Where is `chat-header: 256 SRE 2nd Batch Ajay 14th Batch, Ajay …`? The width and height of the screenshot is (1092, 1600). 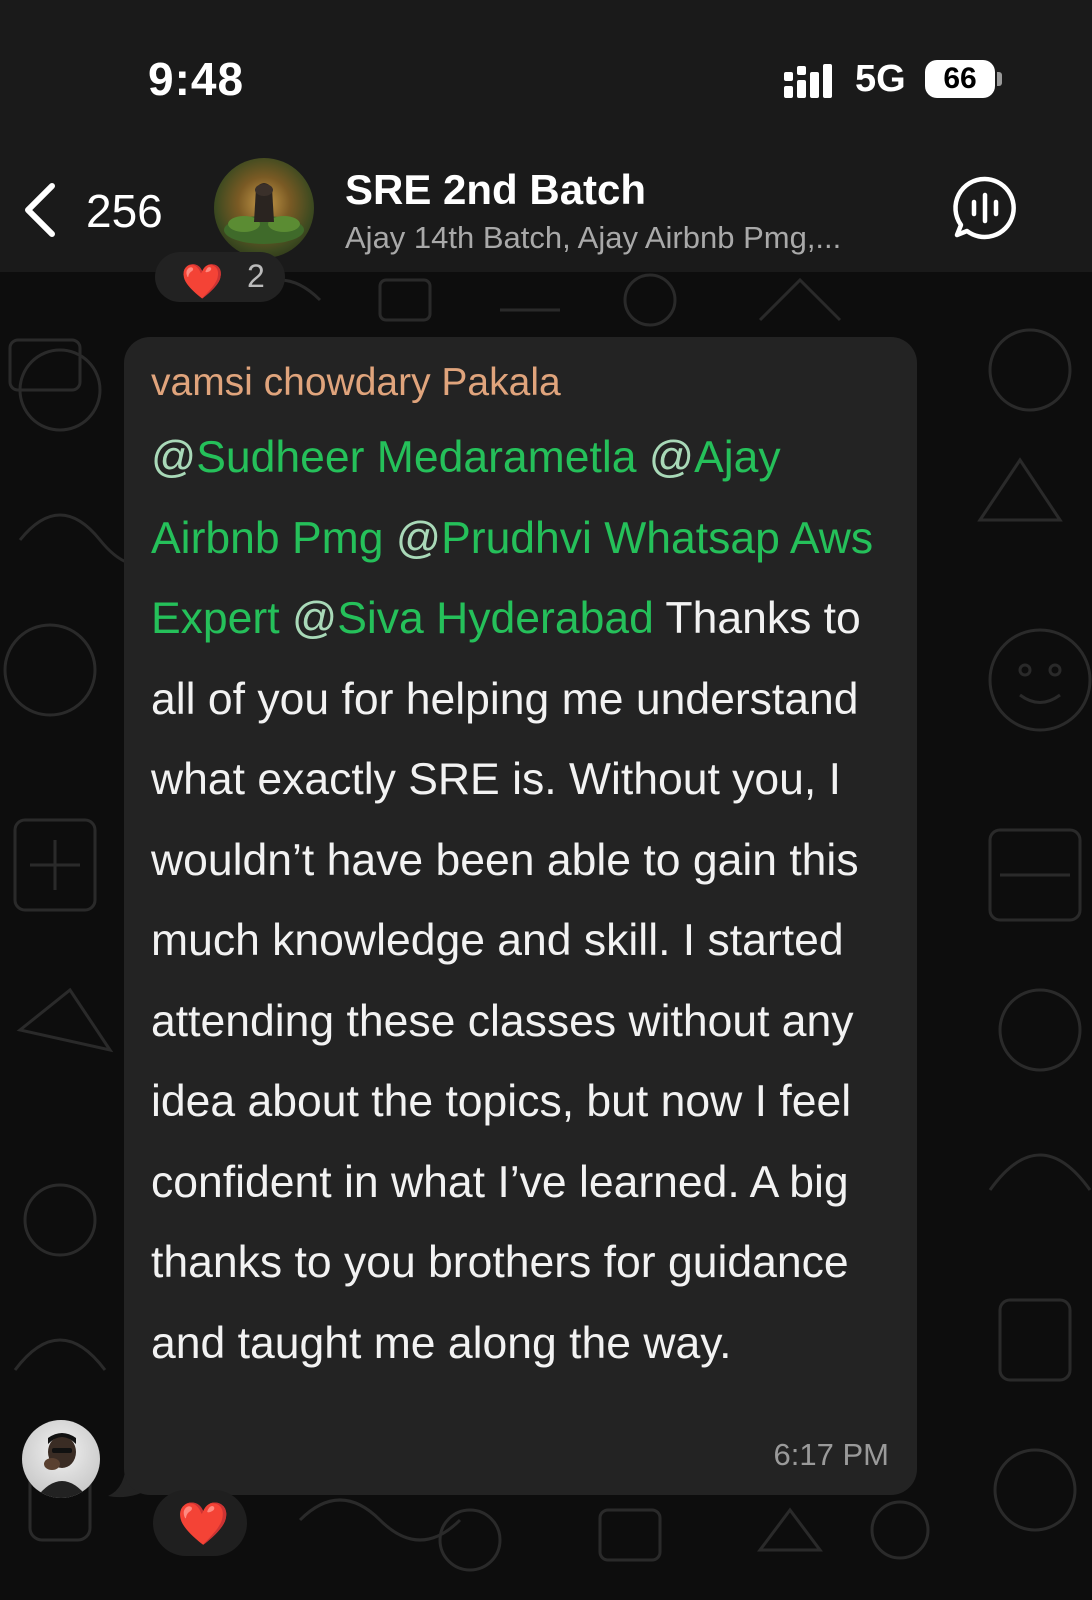
chat-header: 256 SRE 2nd Batch Ajay 14th Batch, Ajay … is located at coordinates (546, 206).